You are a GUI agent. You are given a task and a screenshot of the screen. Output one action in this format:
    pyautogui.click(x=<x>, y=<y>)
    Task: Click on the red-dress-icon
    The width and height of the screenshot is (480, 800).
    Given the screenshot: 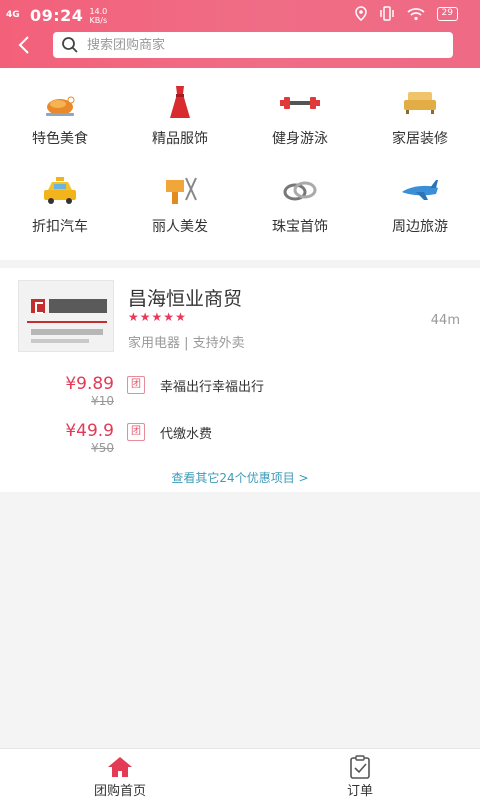 What is the action you would take?
    pyautogui.click(x=180, y=102)
    